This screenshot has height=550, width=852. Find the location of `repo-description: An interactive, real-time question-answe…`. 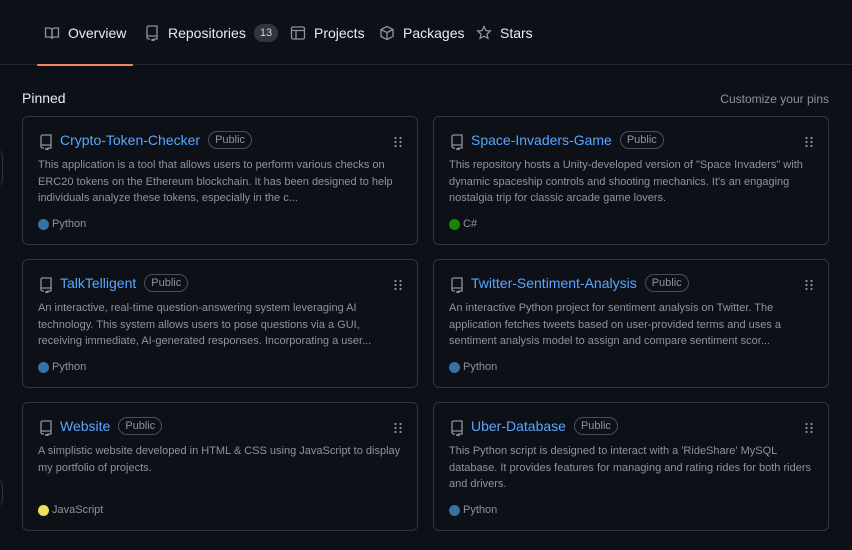

repo-description: An interactive, real-time question-answe… is located at coordinates (205, 324).